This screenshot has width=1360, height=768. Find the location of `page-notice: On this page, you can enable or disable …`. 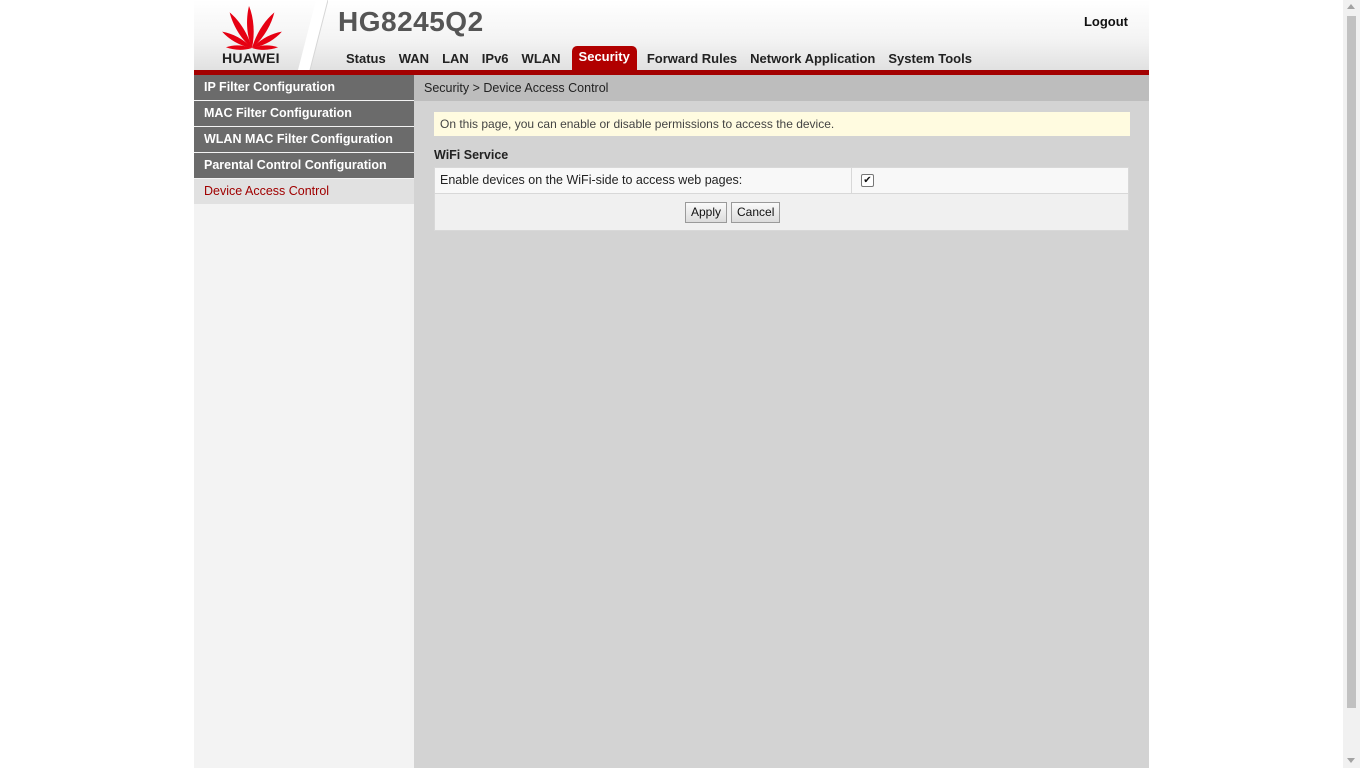

page-notice: On this page, you can enable or disable … is located at coordinates (782, 124).